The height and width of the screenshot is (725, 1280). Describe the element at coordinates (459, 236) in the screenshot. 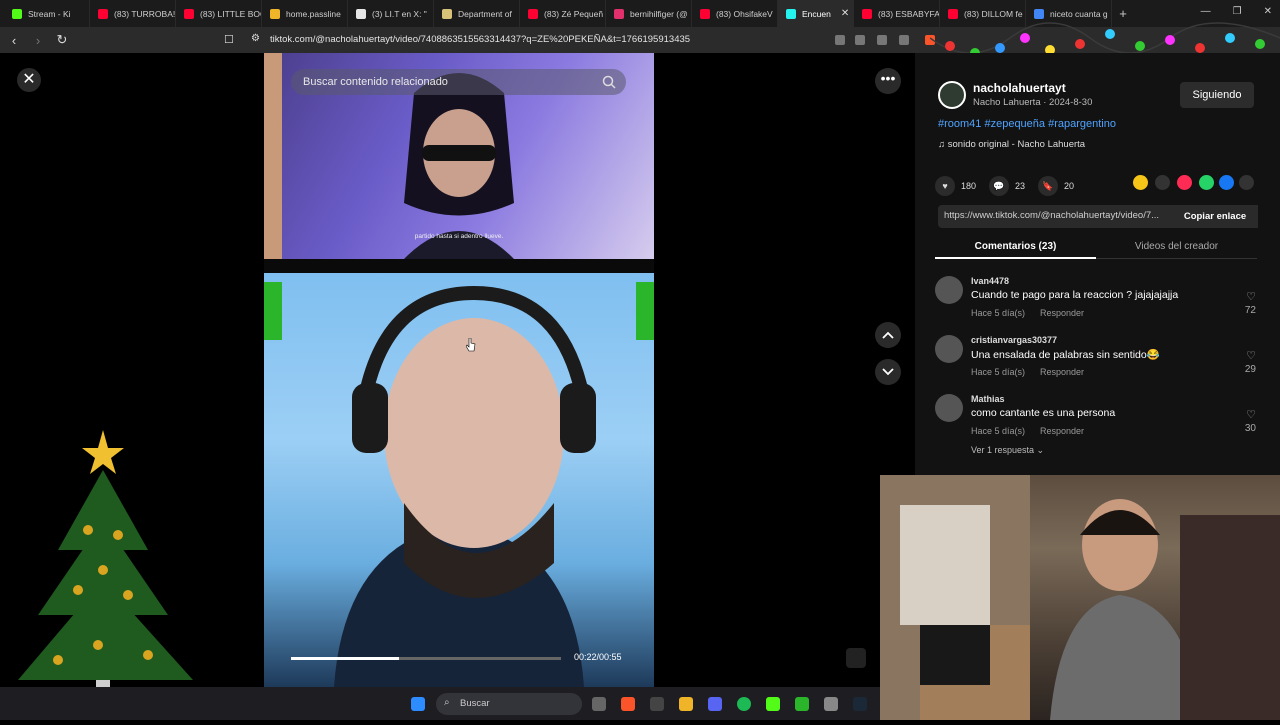

I see `video-subtitle: partido hasta si adentro llueve.` at that location.